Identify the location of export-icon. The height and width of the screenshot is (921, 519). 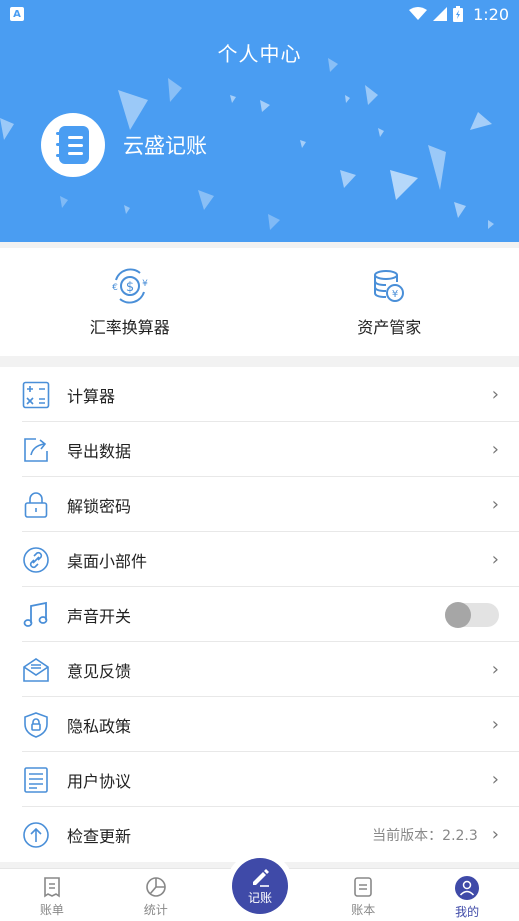
(36, 449).